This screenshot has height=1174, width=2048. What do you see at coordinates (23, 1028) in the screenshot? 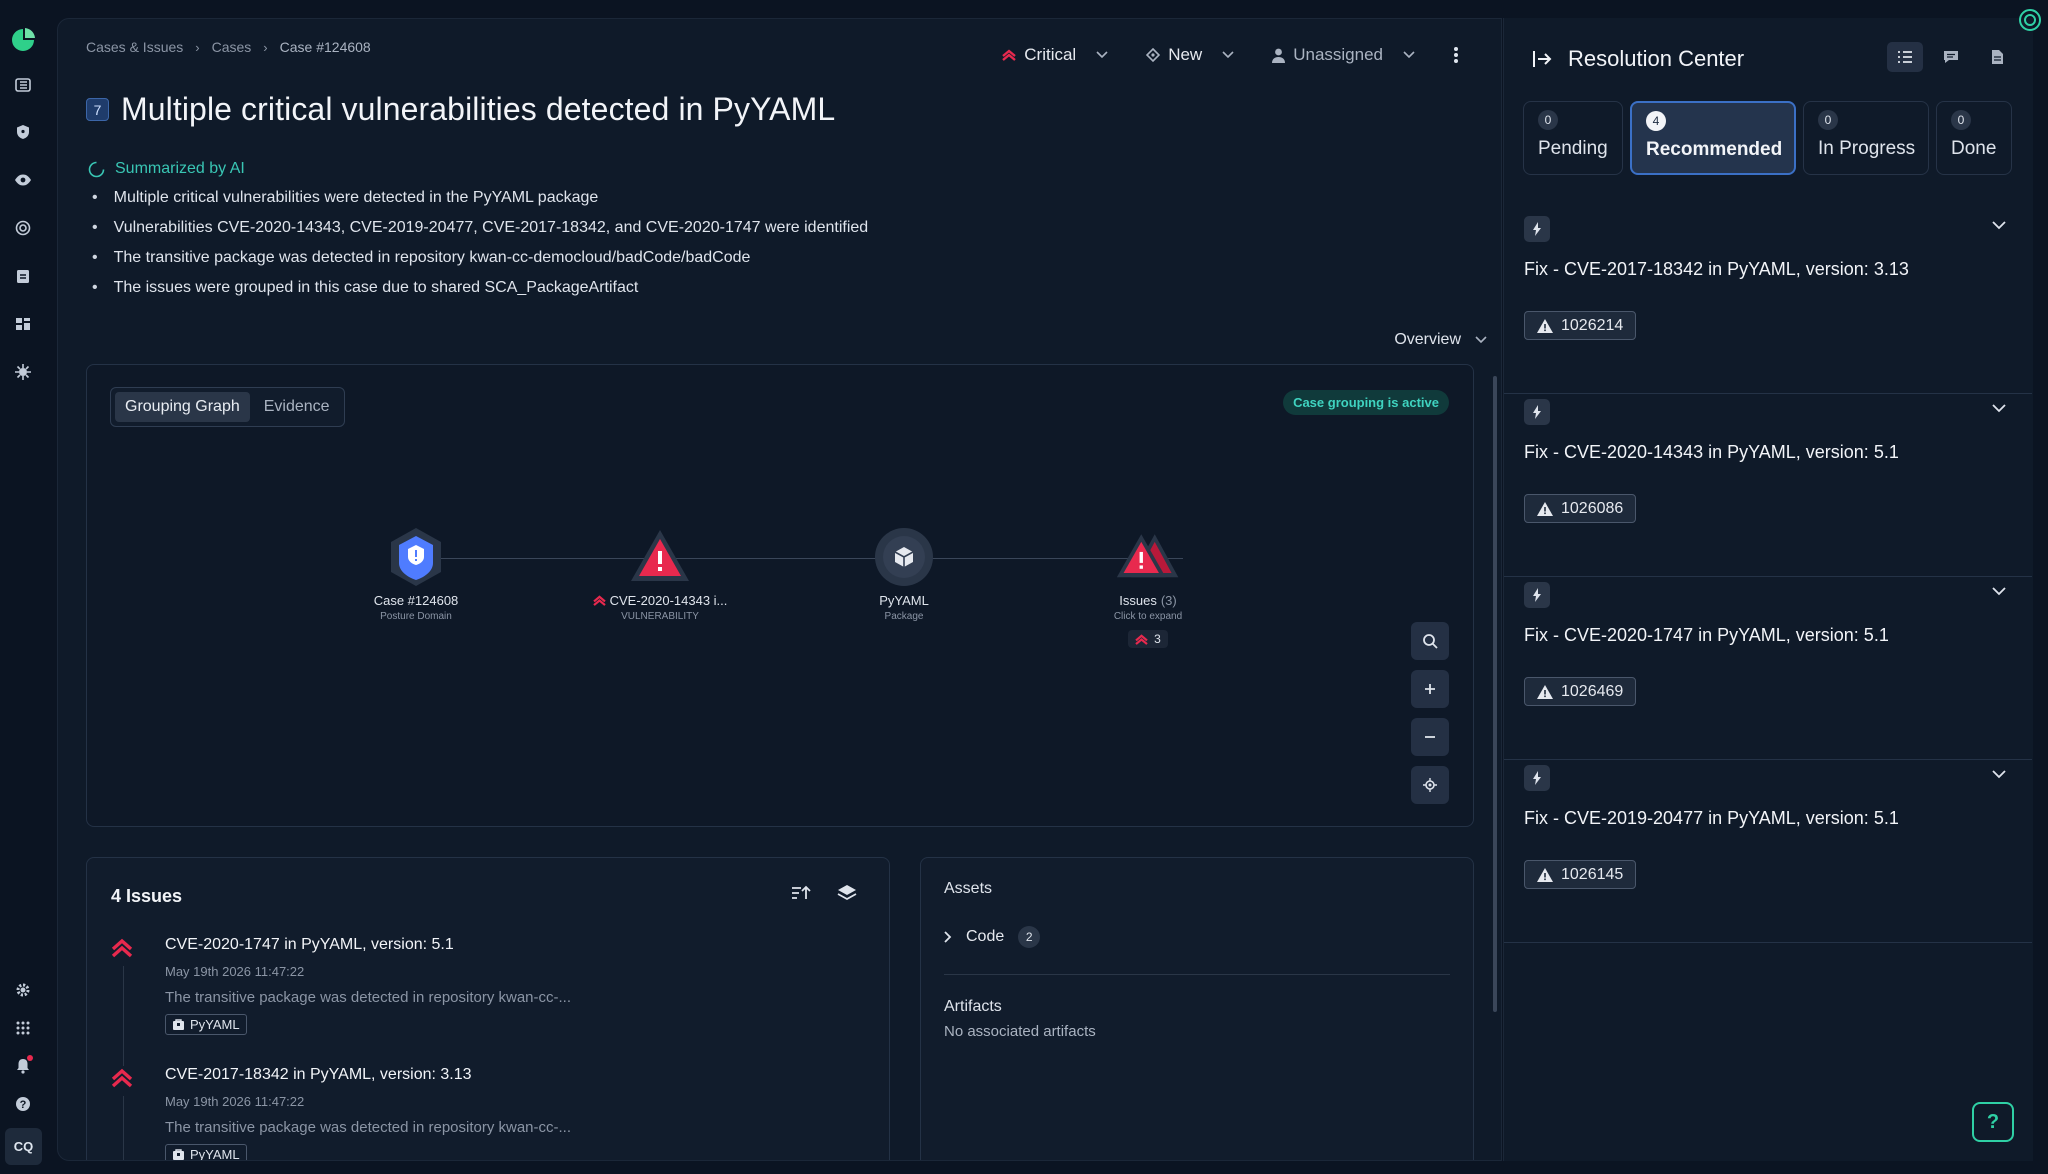
I see `apps-icon` at bounding box center [23, 1028].